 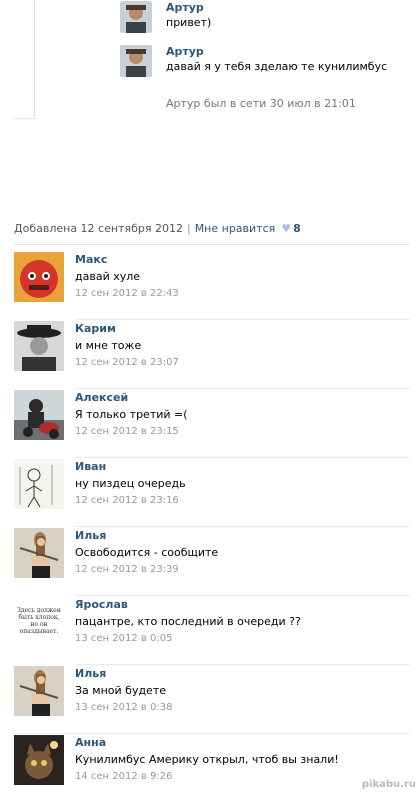 What do you see at coordinates (98, 228) in the screenshot?
I see `post-date: Добавлена 12 сентября 2012` at bounding box center [98, 228].